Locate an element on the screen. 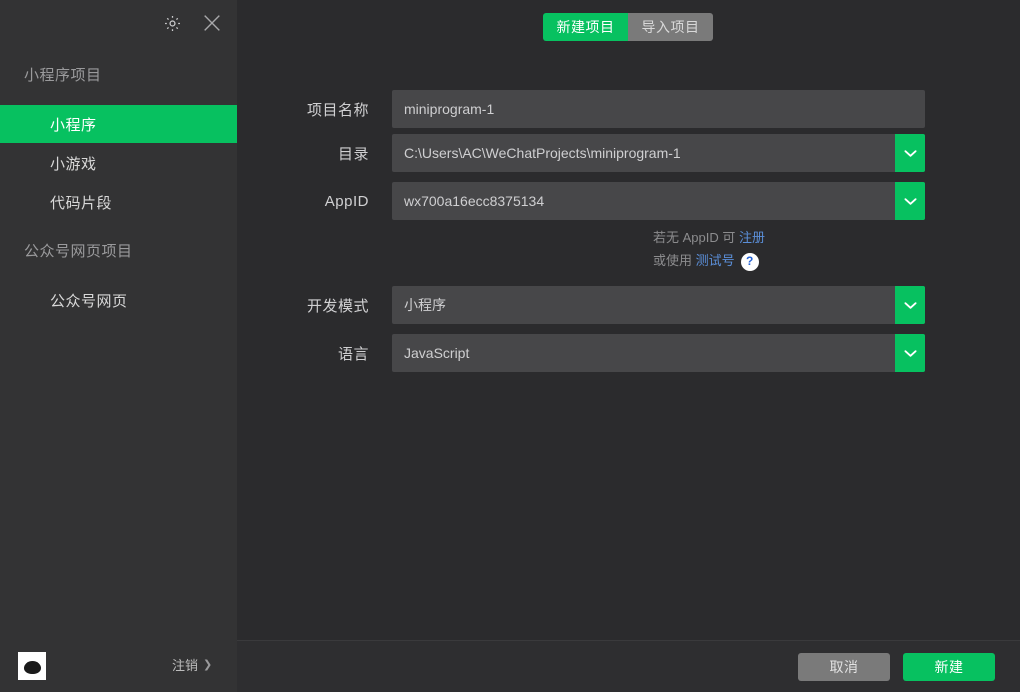 This screenshot has height=692, width=1020. sidebar-item-label: 代码片段 is located at coordinates (81, 203).